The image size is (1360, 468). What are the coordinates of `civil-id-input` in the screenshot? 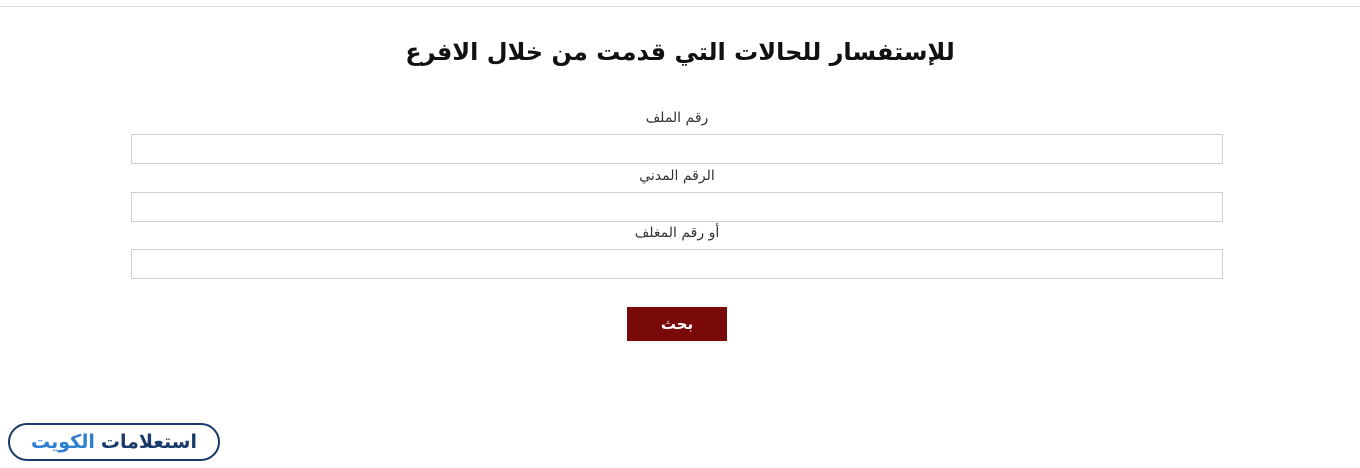 It's located at (677, 207).